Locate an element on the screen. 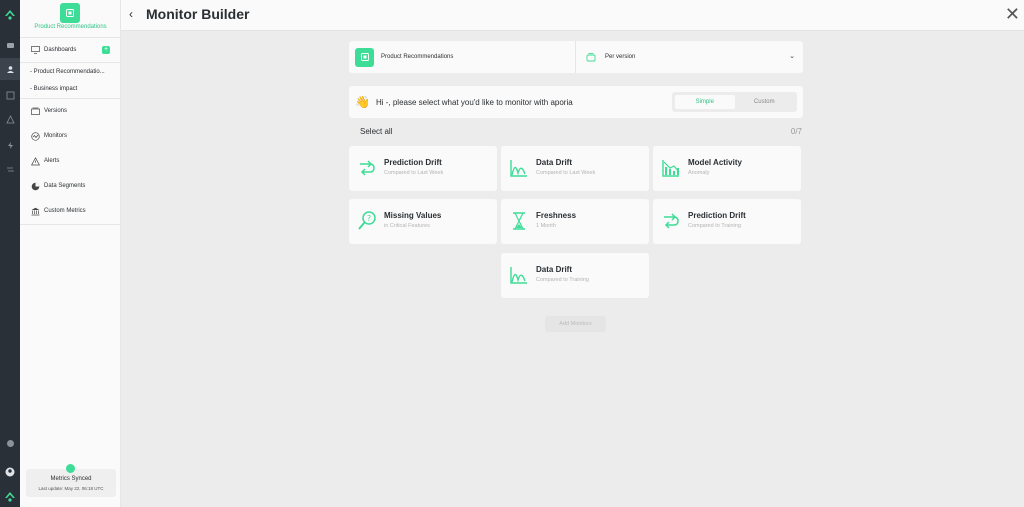 This screenshot has width=1024, height=507. card-title: Missing Values is located at coordinates (413, 215).